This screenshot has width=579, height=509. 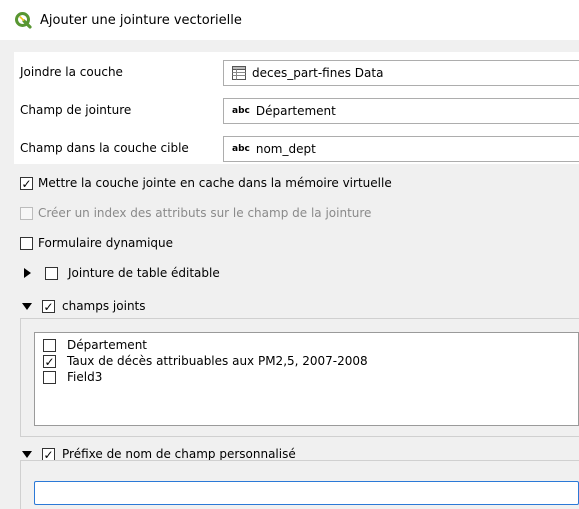 What do you see at coordinates (49, 361) in the screenshot?
I see `field-checkbox: ✓` at bounding box center [49, 361].